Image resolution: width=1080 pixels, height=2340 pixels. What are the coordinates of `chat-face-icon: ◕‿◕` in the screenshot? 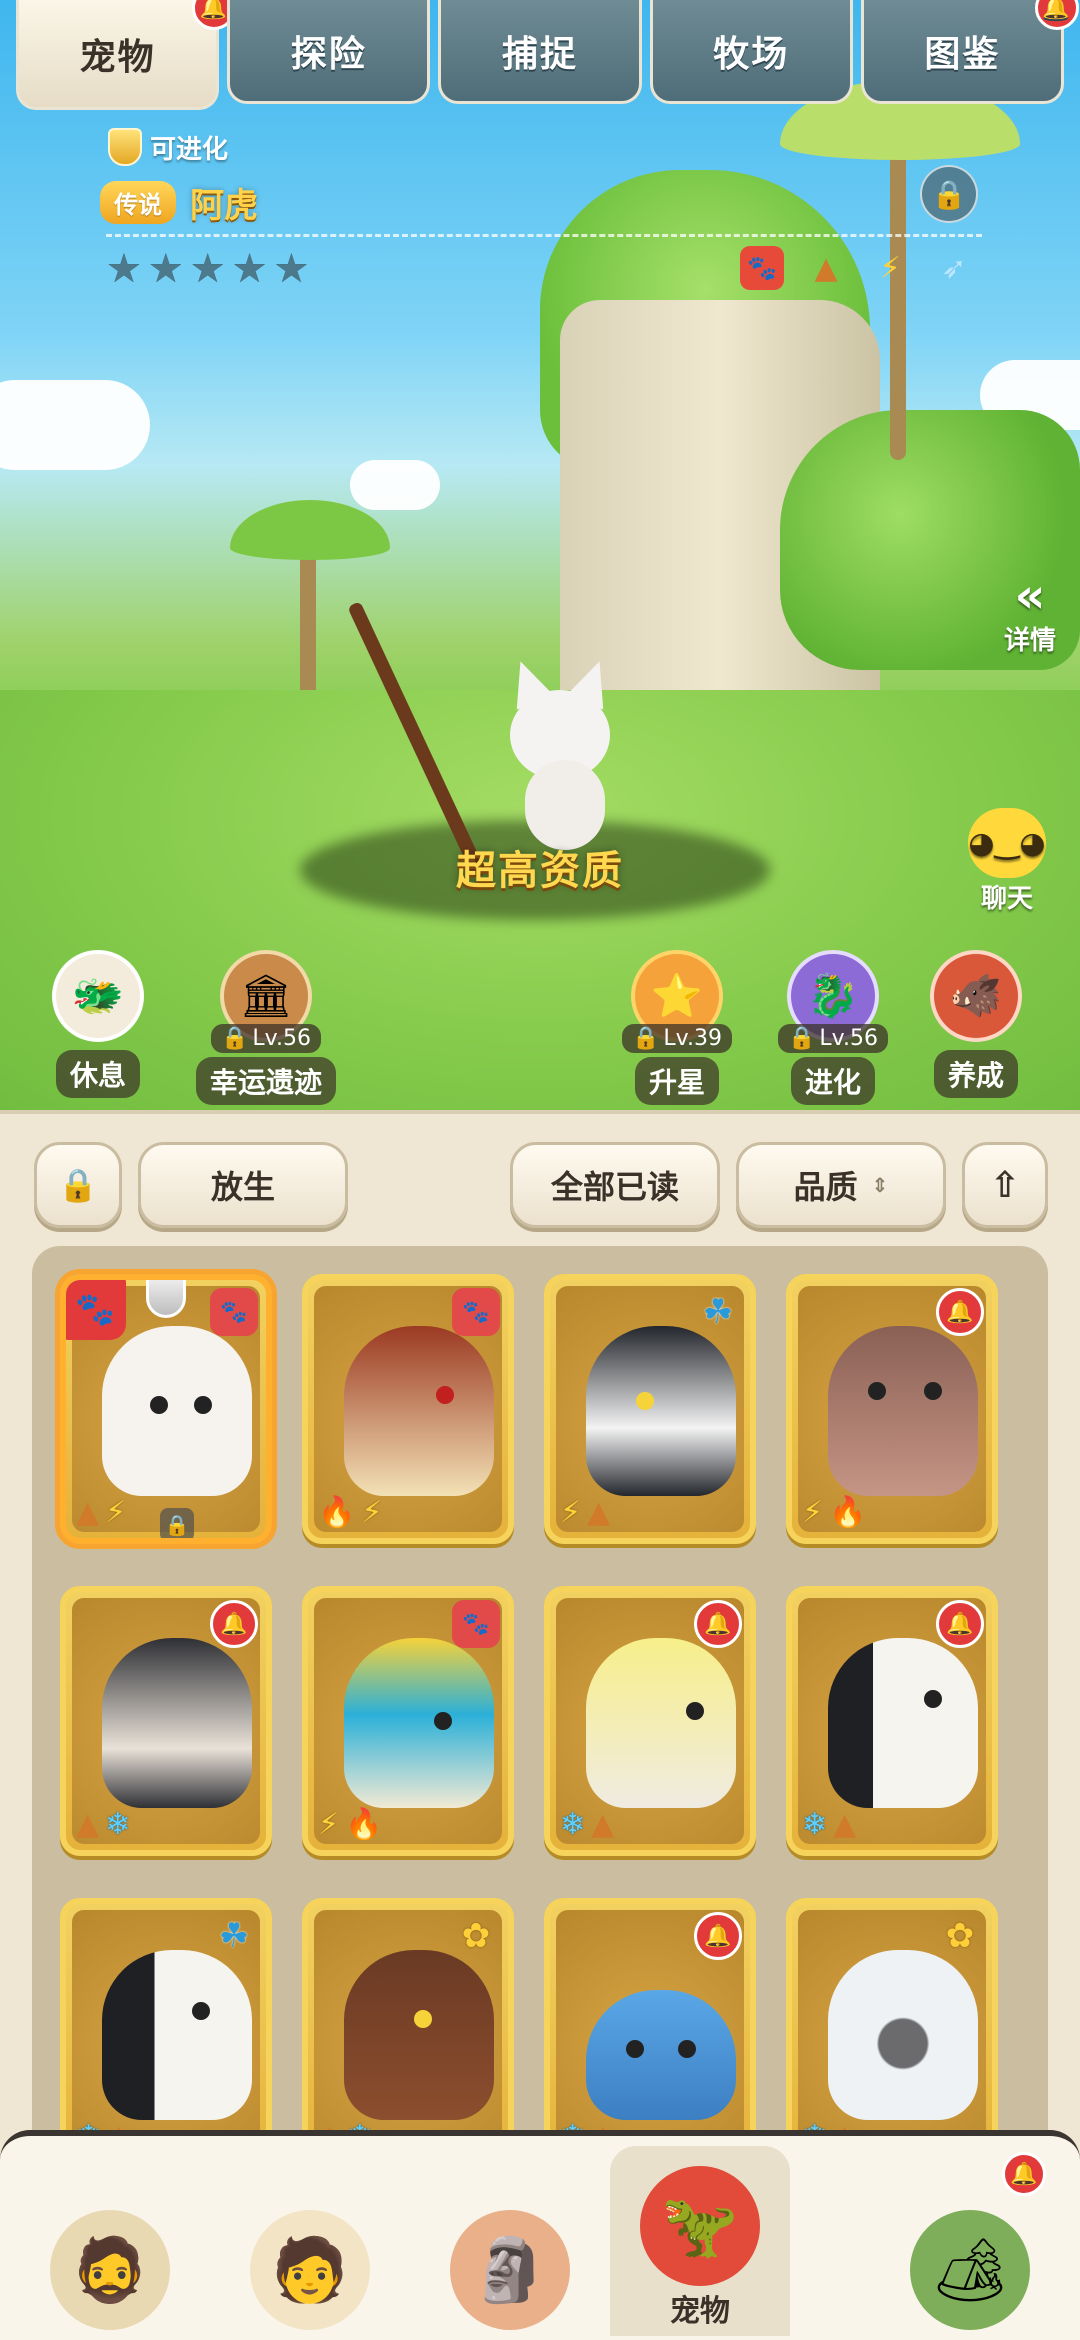 It's located at (1007, 843).